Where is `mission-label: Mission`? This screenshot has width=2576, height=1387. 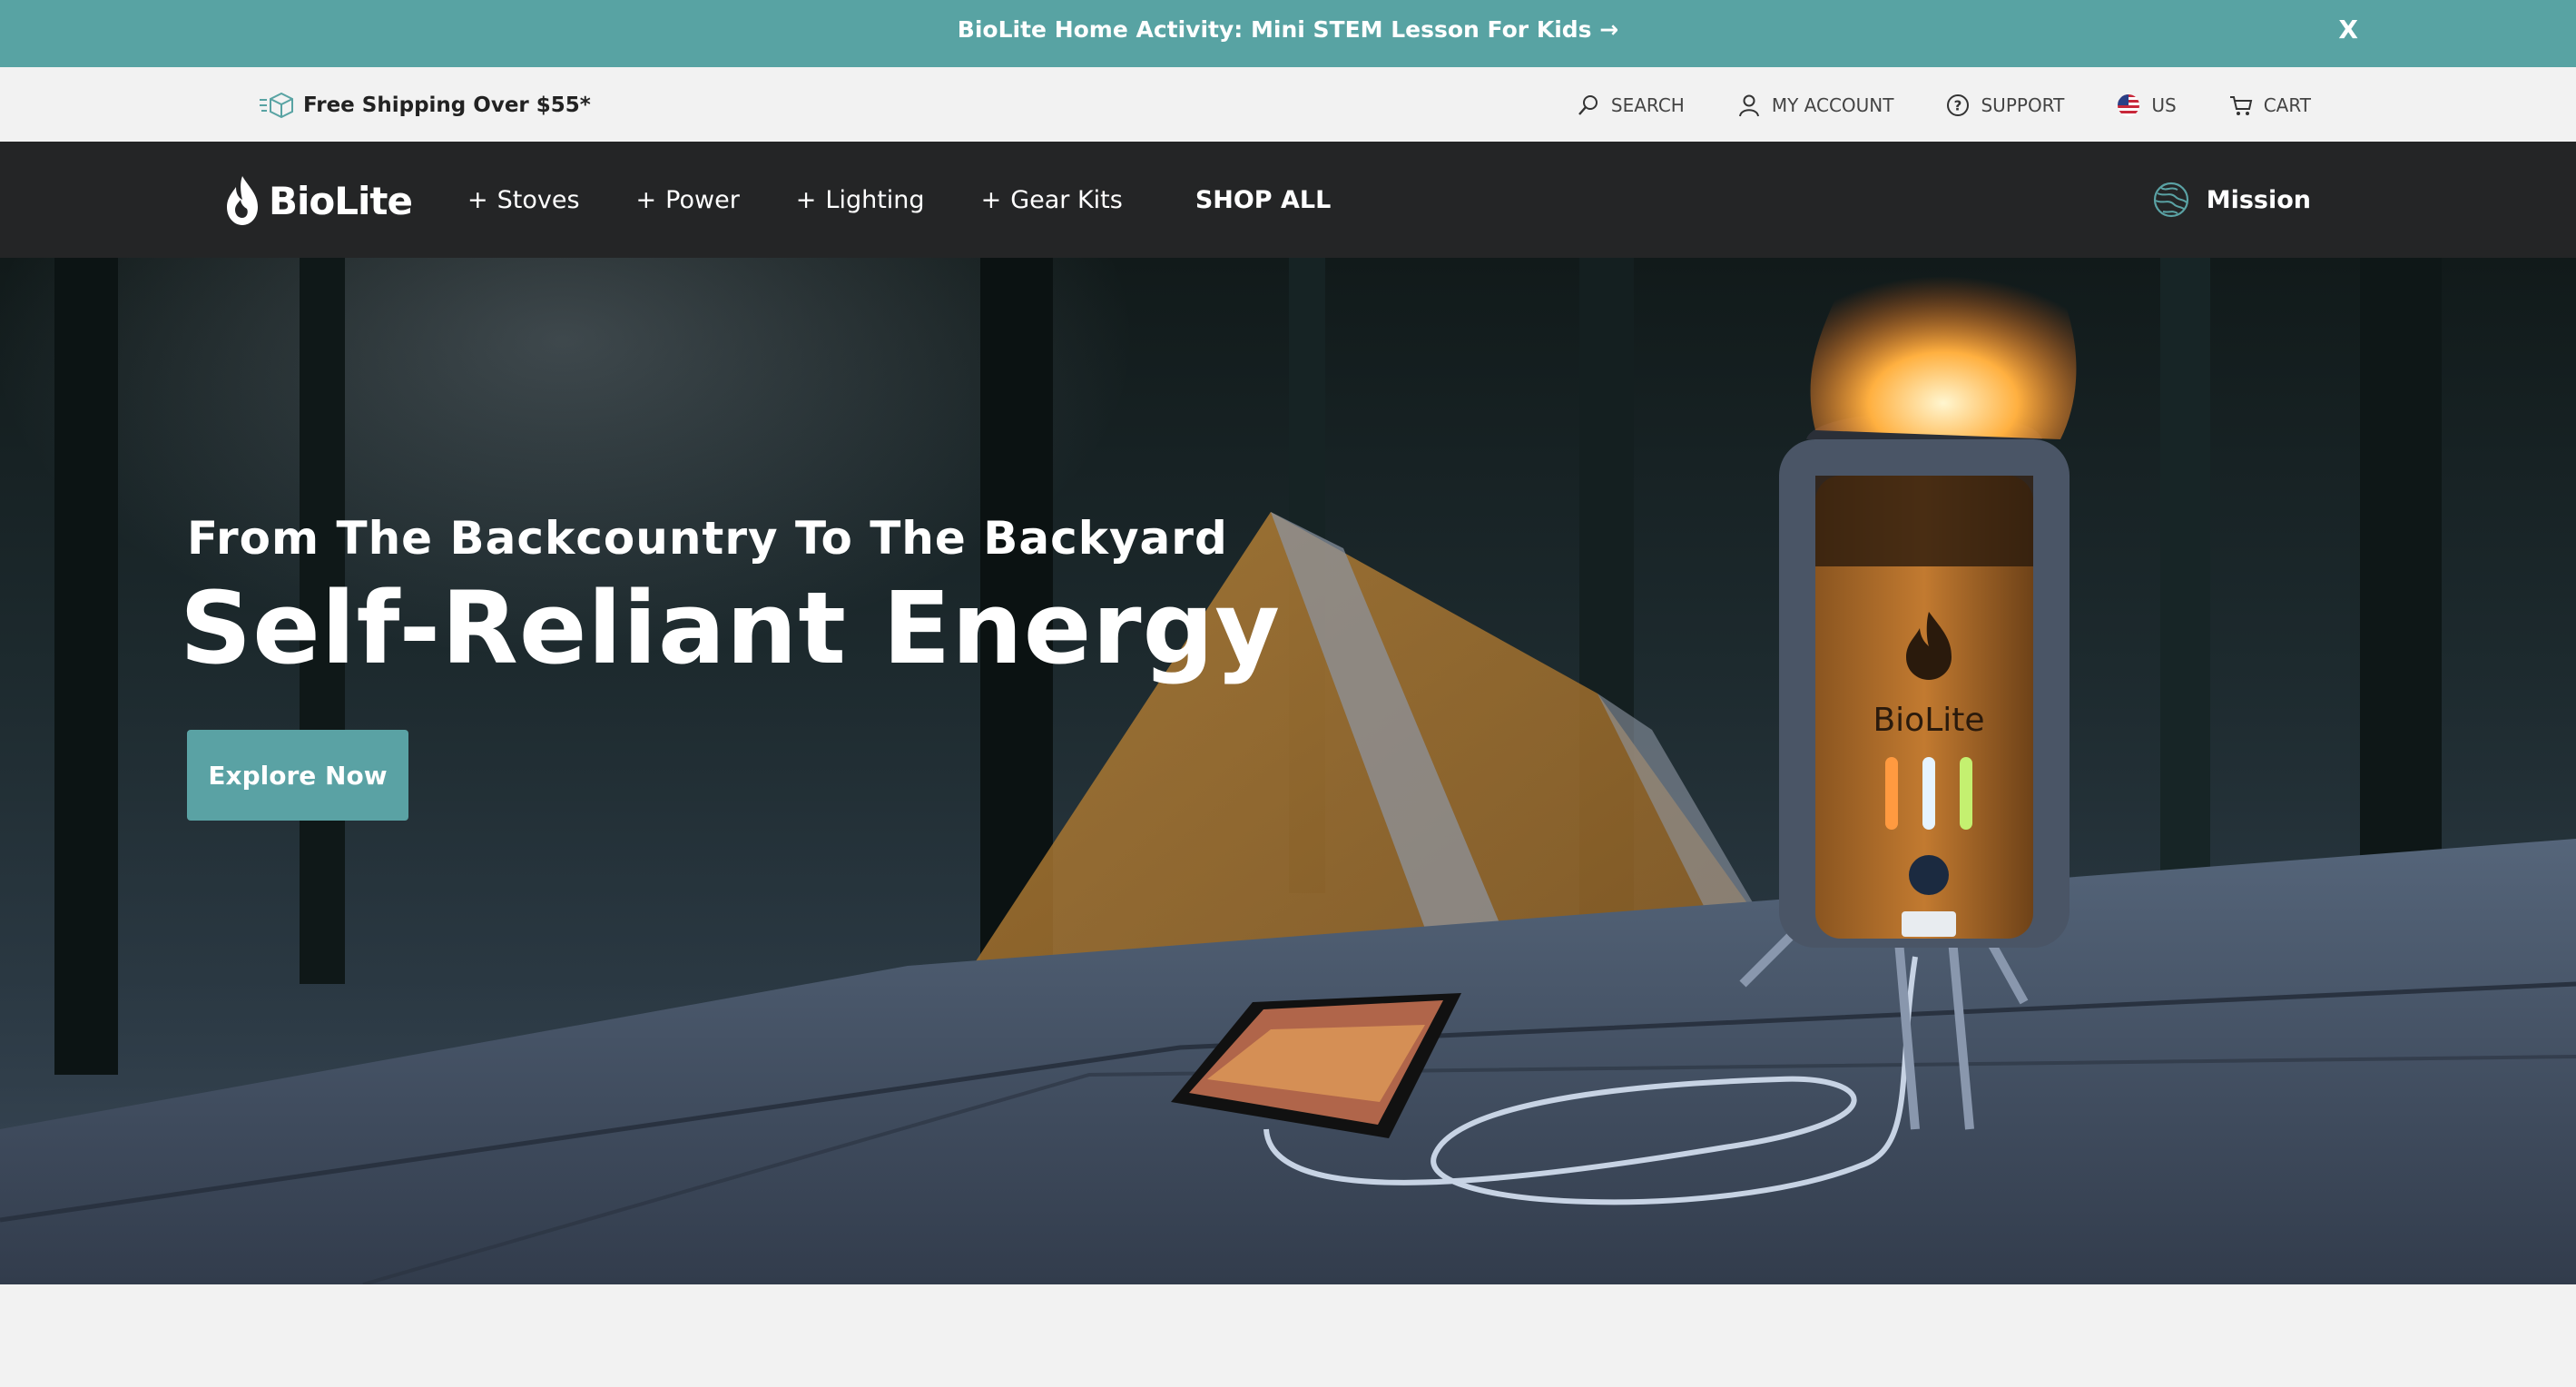
mission-label: Mission is located at coordinates (2258, 199).